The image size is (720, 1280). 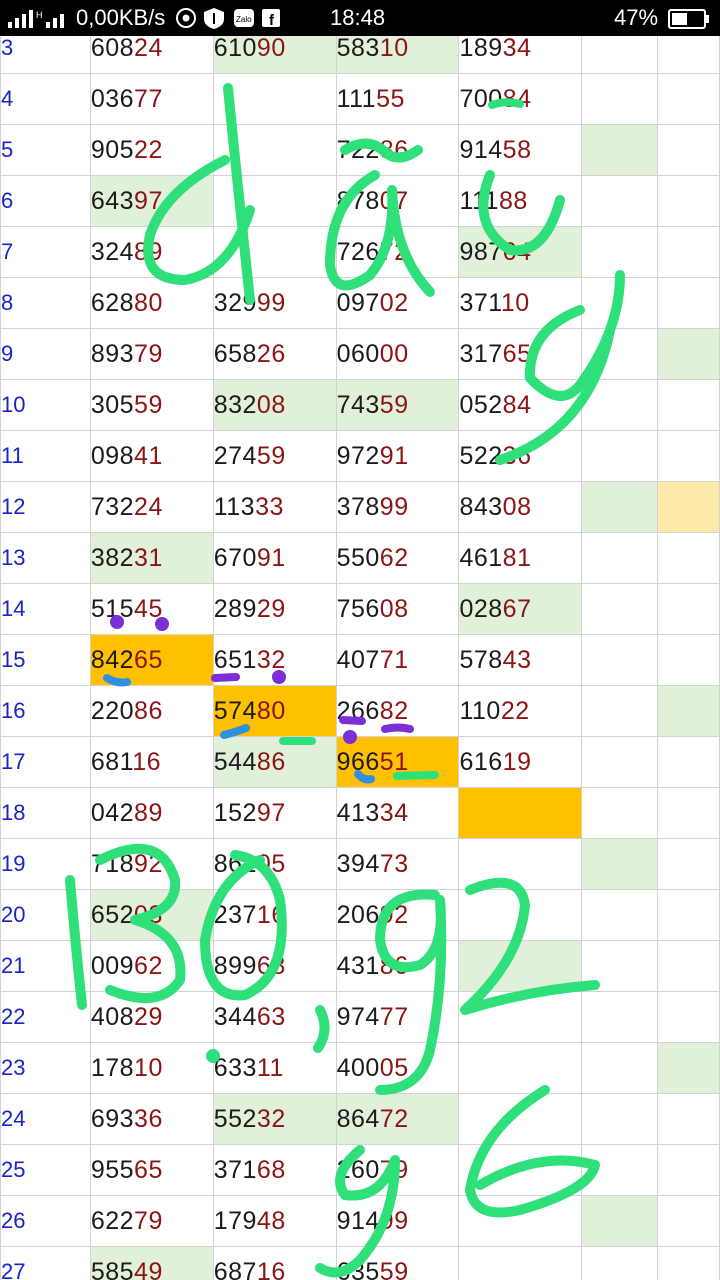 I want to click on result-cell-c1: 51545, so click(x=151, y=609).